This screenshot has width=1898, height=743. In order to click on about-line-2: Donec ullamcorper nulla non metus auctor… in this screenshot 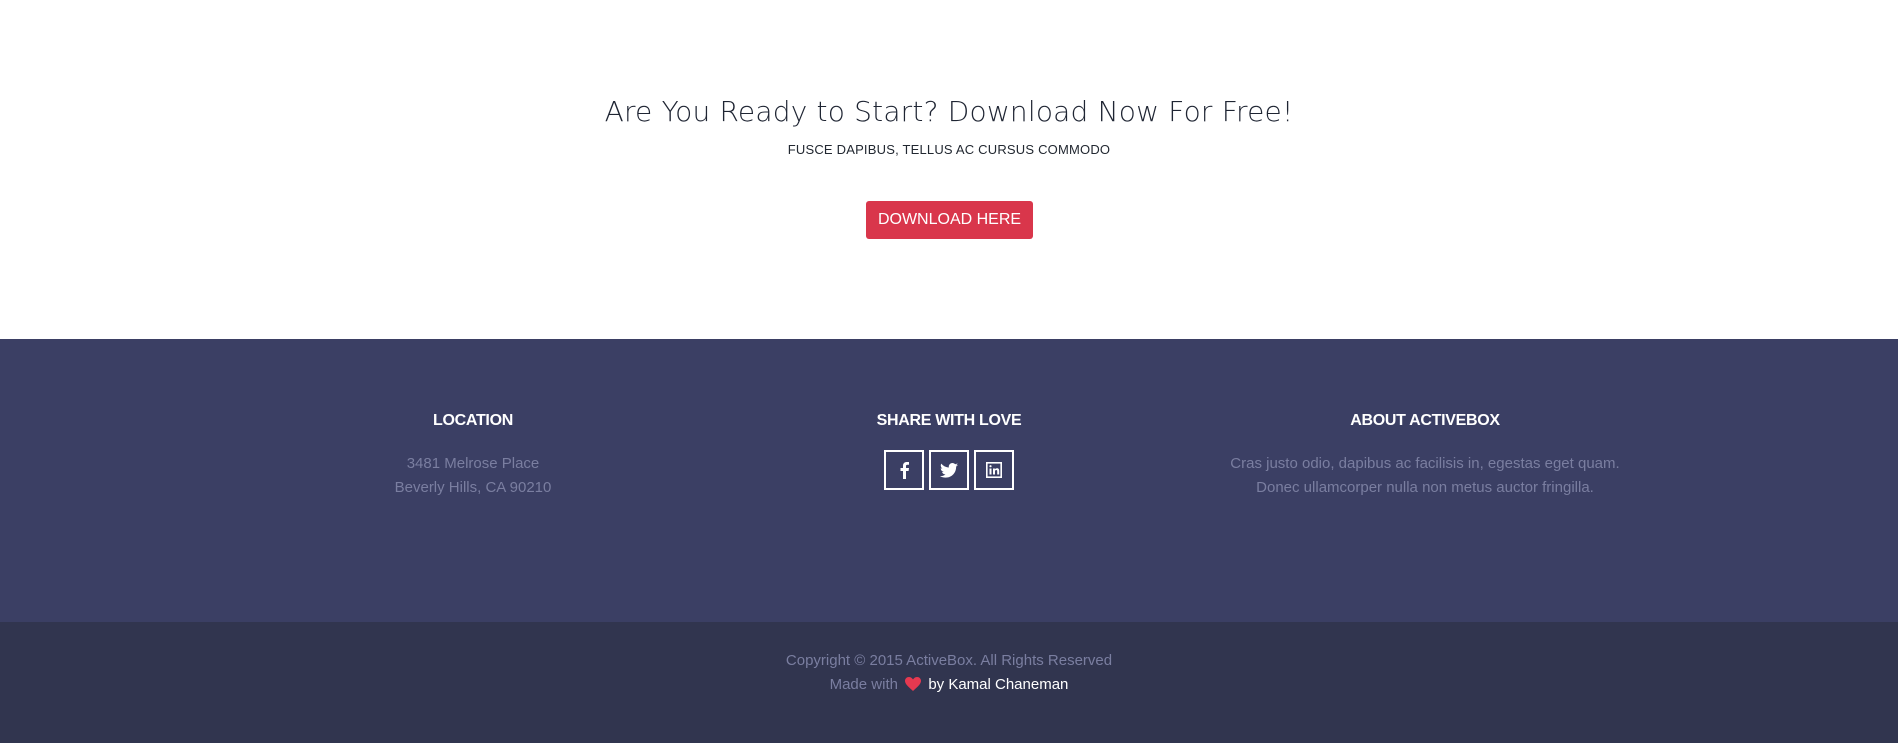, I will do `click(1425, 487)`.